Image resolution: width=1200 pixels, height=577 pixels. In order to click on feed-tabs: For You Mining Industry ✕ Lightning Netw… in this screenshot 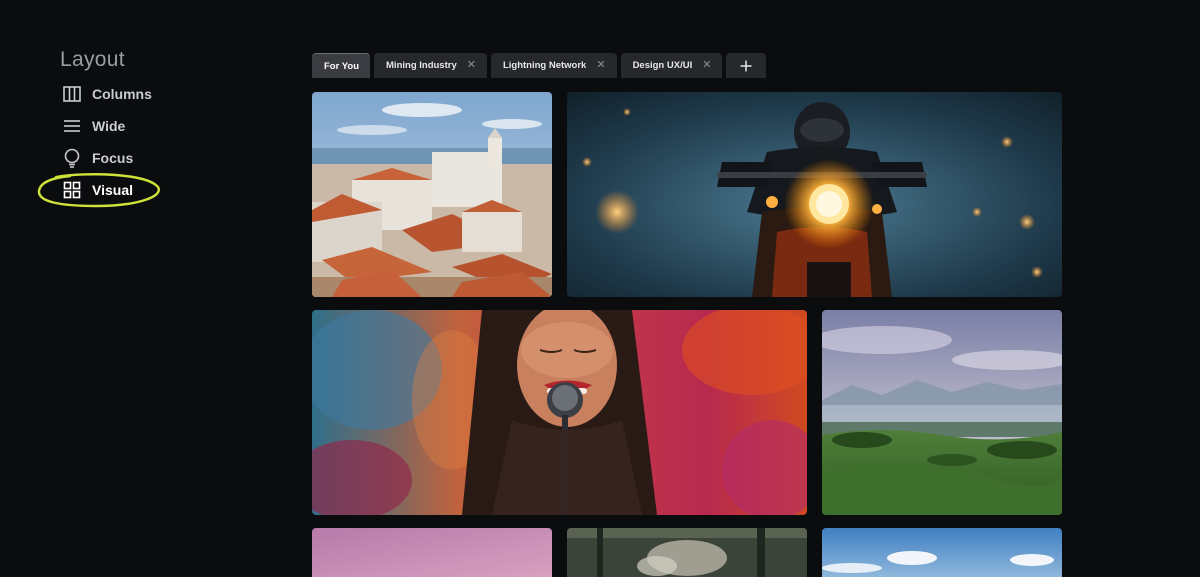, I will do `click(539, 65)`.